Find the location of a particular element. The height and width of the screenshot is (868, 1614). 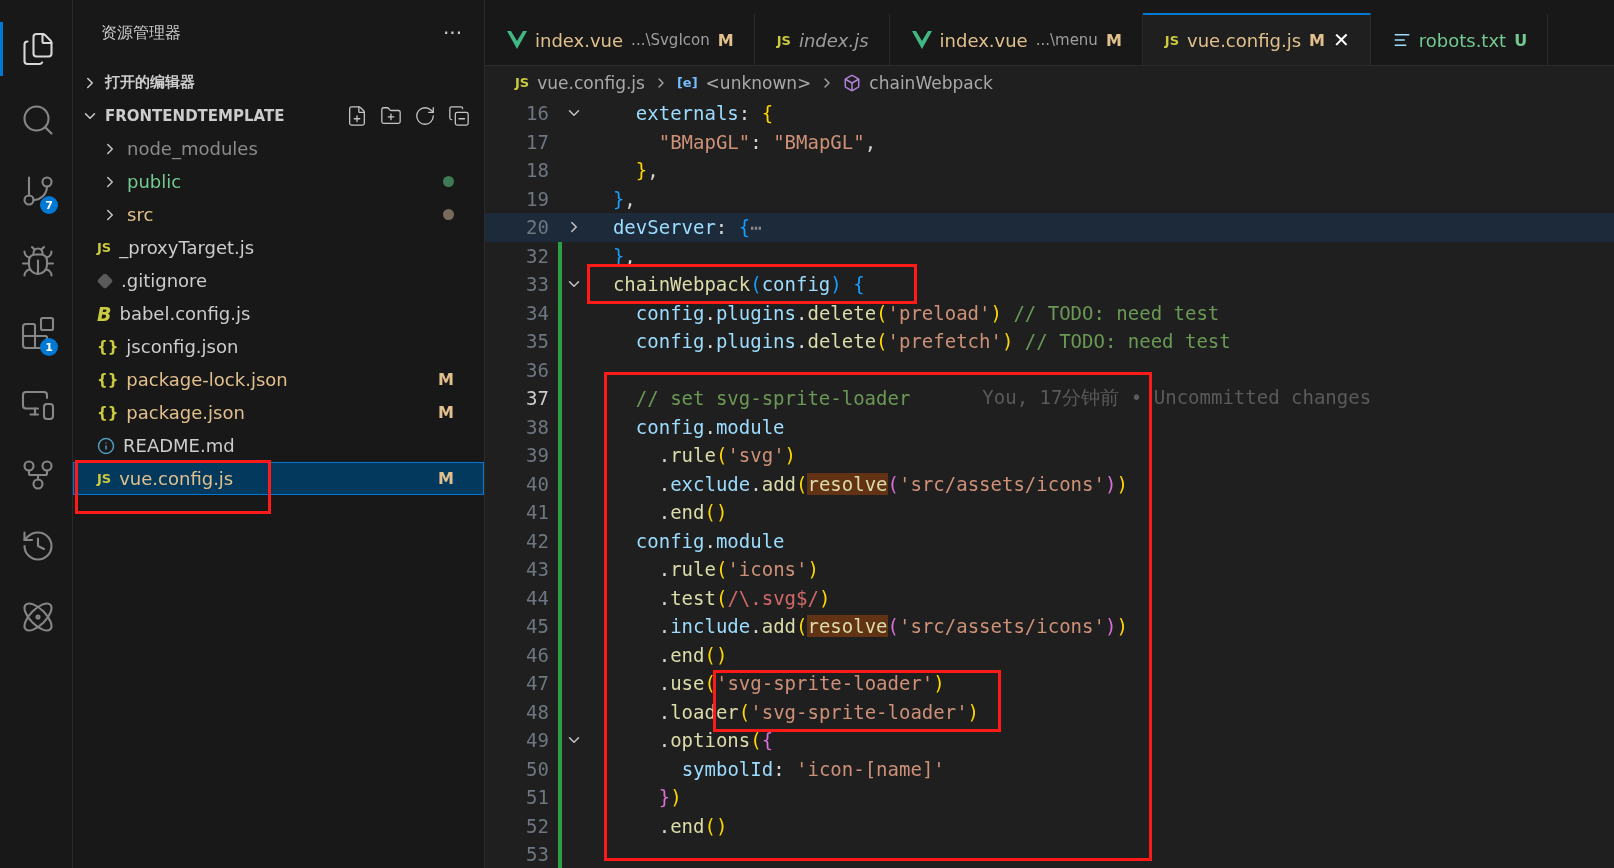

tab-label: vue.config.js is located at coordinates (1244, 40).